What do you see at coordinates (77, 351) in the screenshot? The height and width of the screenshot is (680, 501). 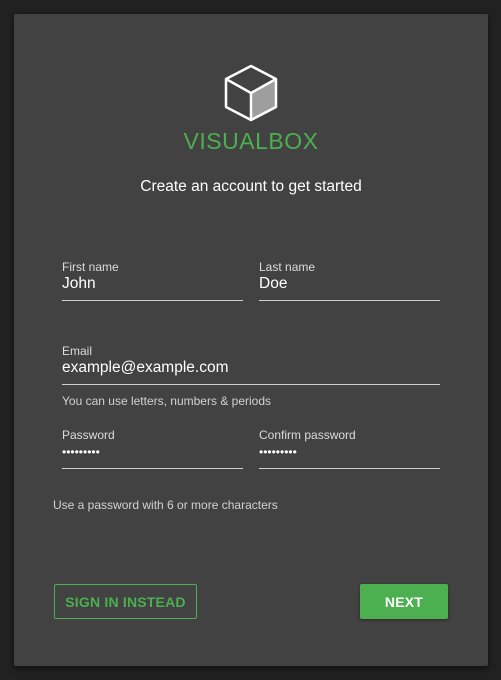 I see `email-label: Email` at bounding box center [77, 351].